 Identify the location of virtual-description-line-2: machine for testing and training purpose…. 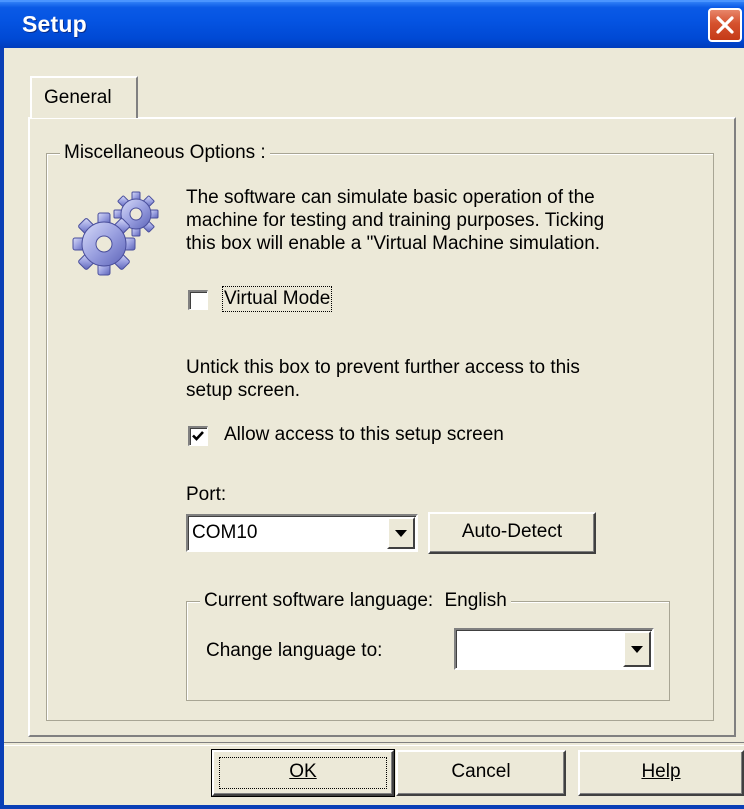
(395, 220).